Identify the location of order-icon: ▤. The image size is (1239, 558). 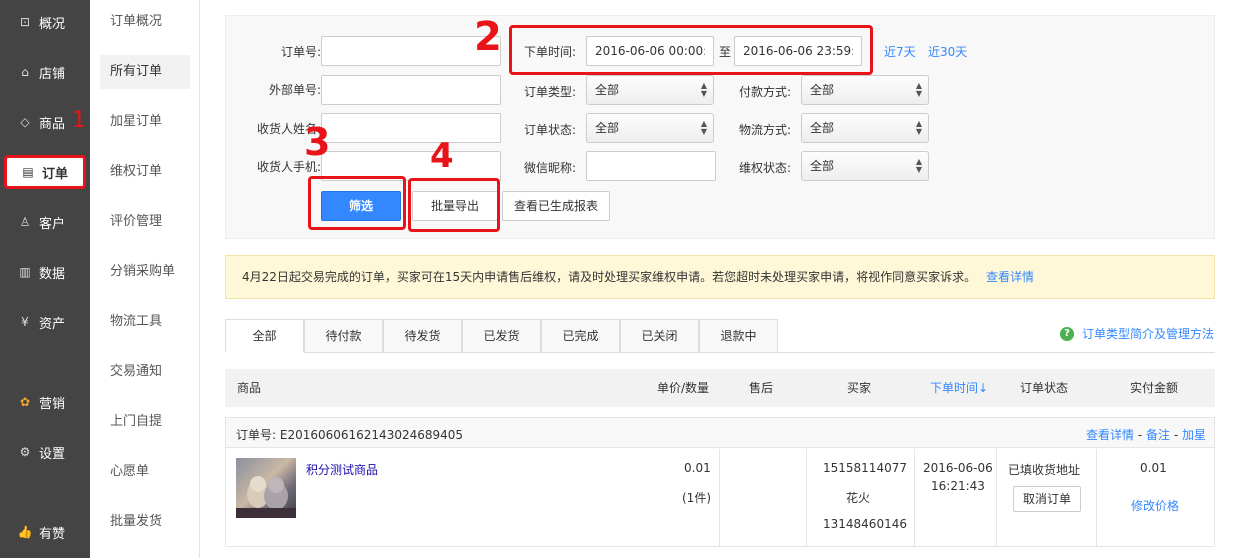
(28, 172).